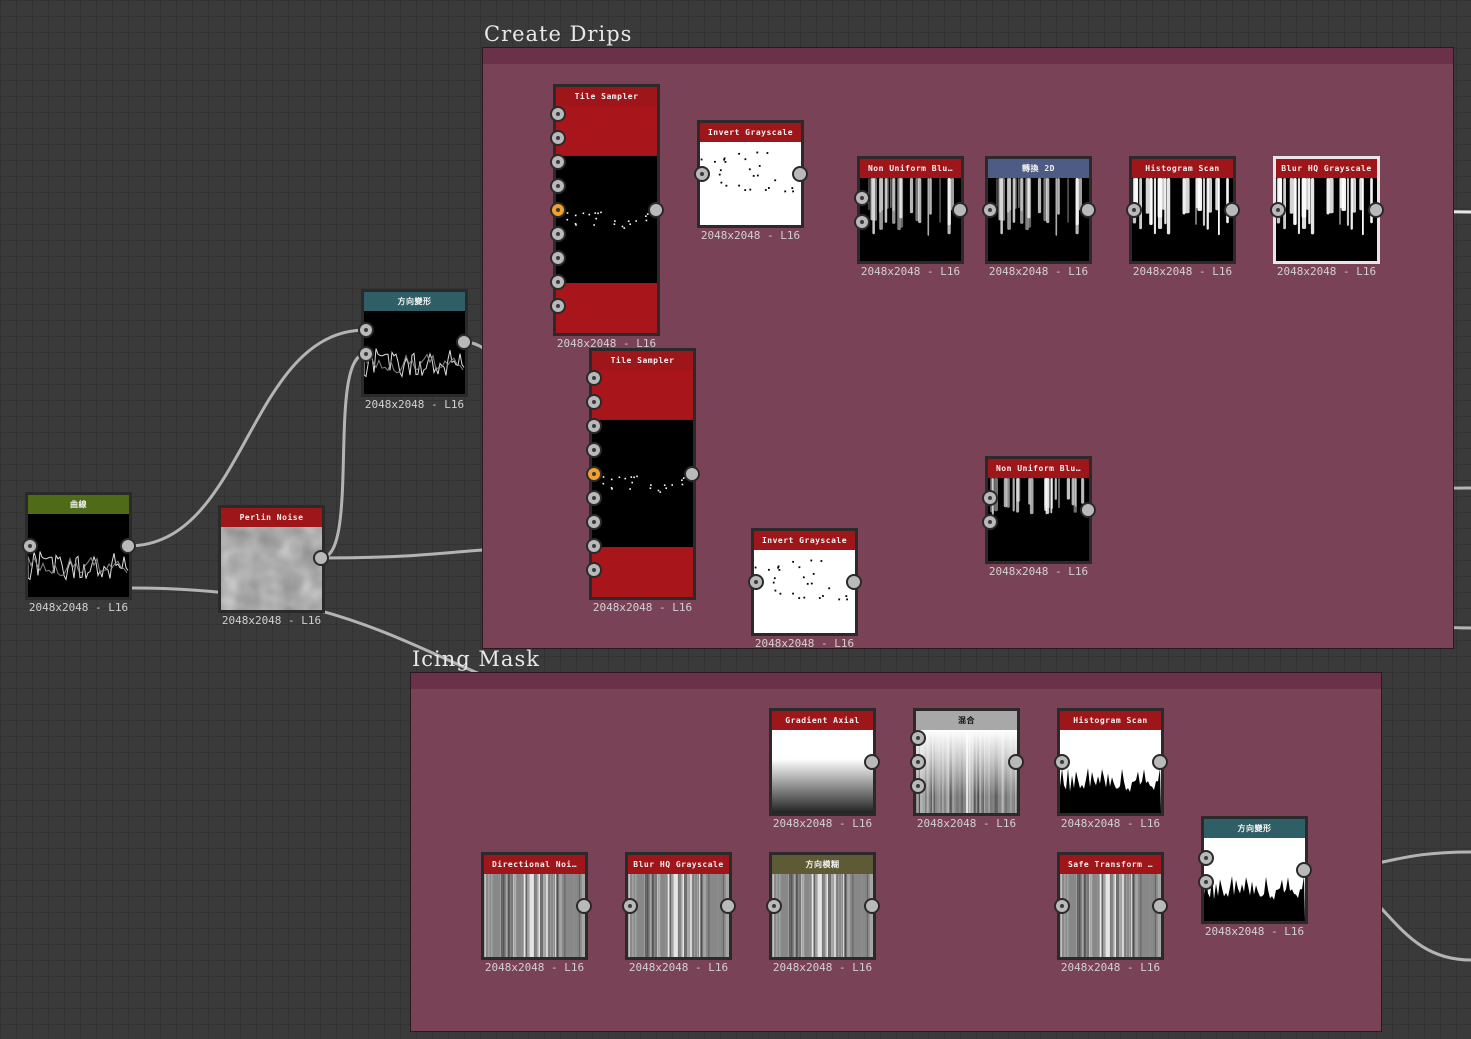 The height and width of the screenshot is (1039, 1471). What do you see at coordinates (476, 659) in the screenshot?
I see `frame-icing-mask-title: Icing Mask` at bounding box center [476, 659].